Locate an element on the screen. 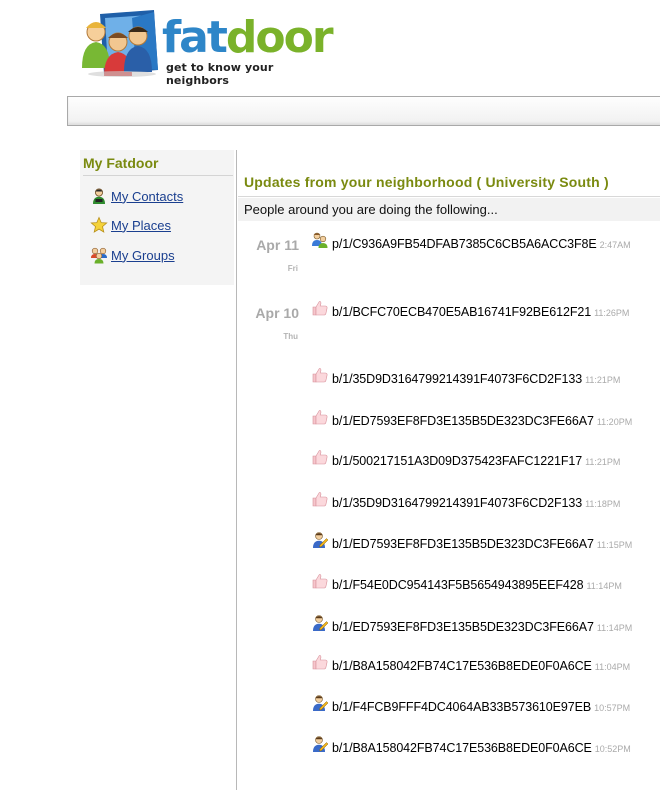 This screenshot has height=790, width=660. day-label: Fri is located at coordinates (292, 268).